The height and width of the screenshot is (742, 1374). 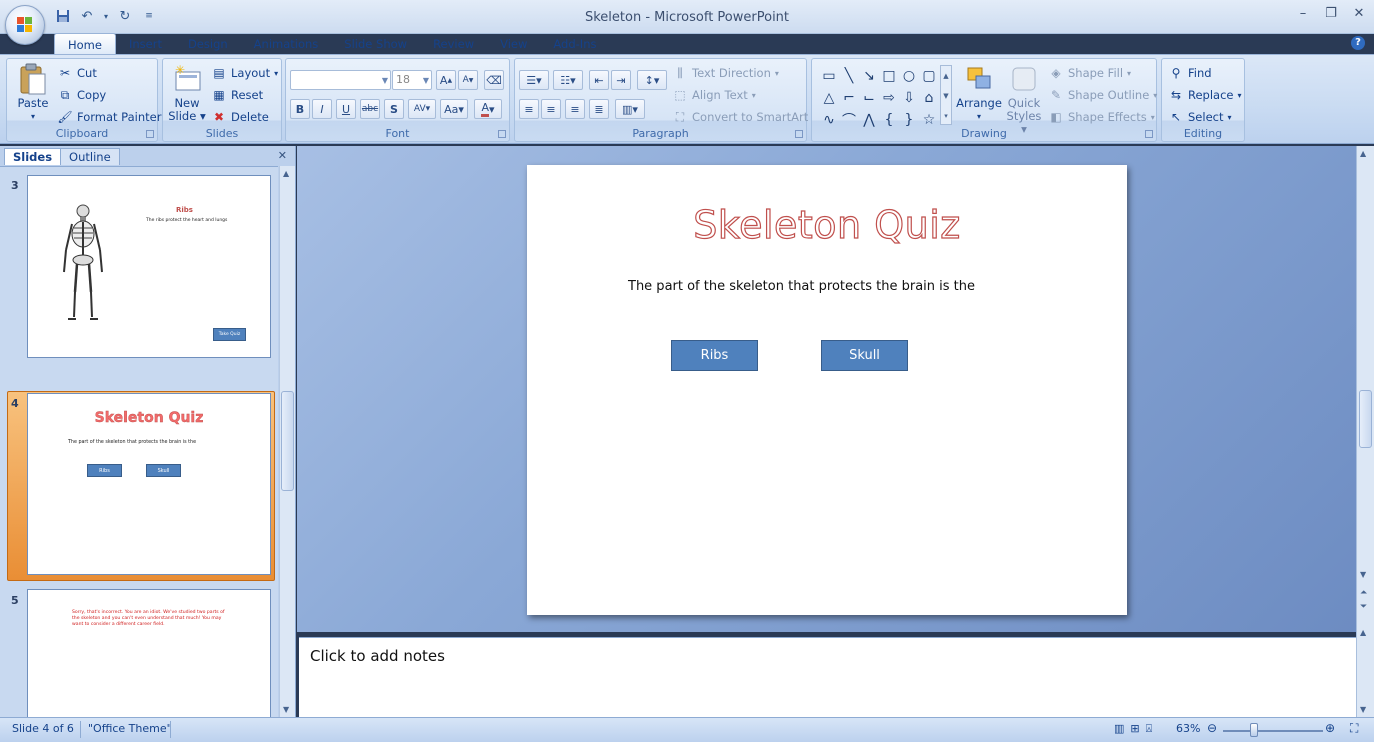 What do you see at coordinates (1212, 728) in the screenshot?
I see `zoom-out-icon: ⊖` at bounding box center [1212, 728].